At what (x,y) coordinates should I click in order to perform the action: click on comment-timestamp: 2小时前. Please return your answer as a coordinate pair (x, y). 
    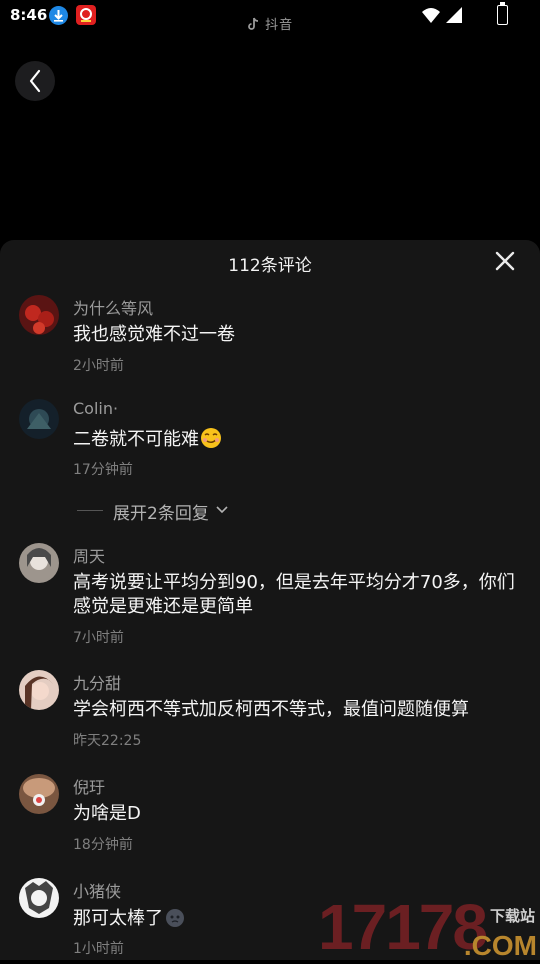
    Looking at the image, I should click on (98, 366).